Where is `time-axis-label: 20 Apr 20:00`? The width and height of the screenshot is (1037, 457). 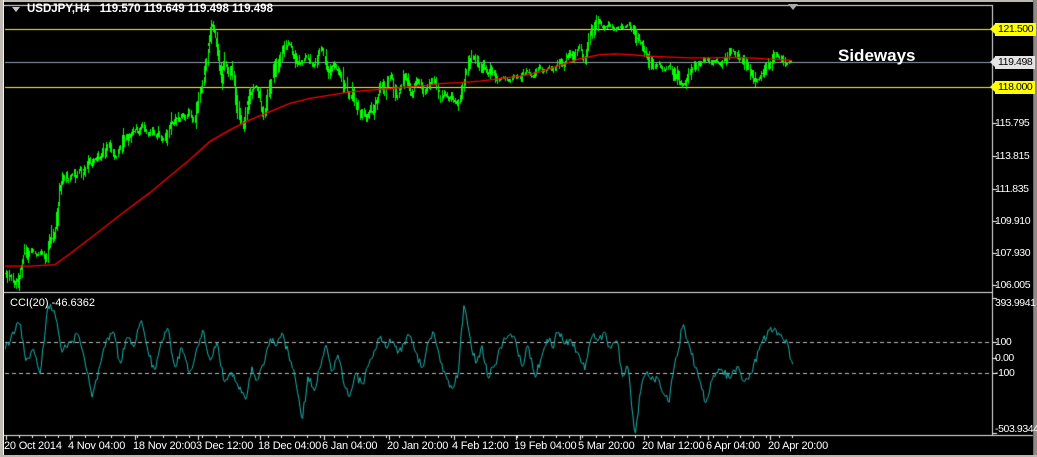
time-axis-label: 20 Apr 20:00 is located at coordinates (798, 446).